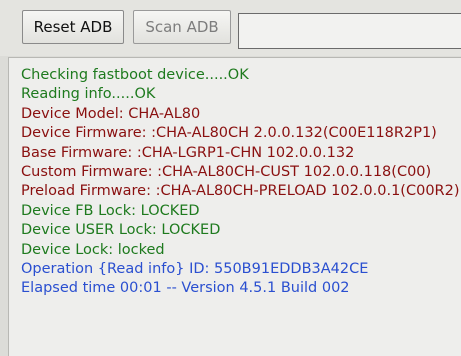 This screenshot has height=356, width=461. What do you see at coordinates (111, 113) in the screenshot?
I see `log-line: Device Model: CHA-AL80` at bounding box center [111, 113].